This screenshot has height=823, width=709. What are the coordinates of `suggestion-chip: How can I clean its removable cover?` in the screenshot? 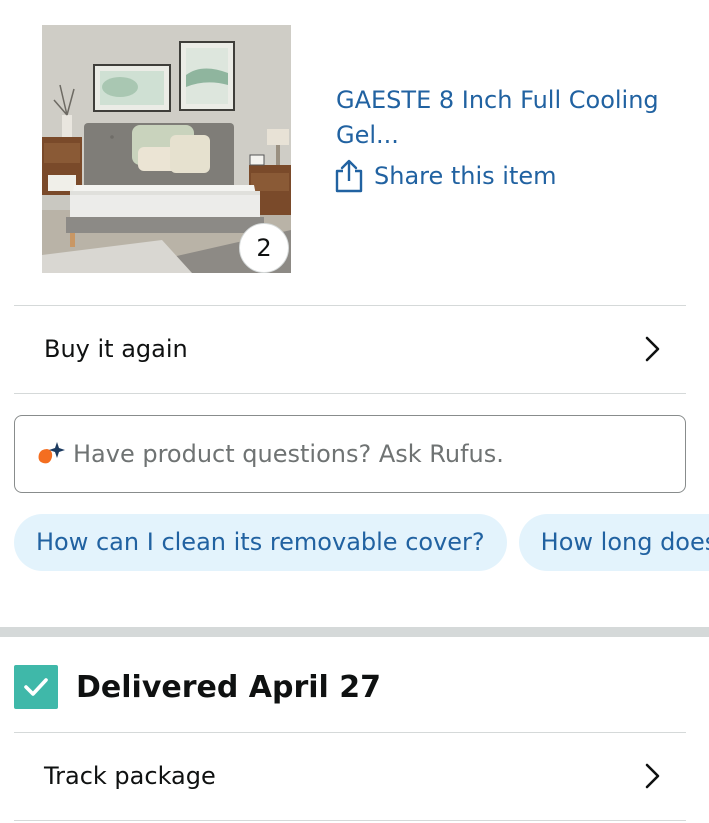 It's located at (260, 542).